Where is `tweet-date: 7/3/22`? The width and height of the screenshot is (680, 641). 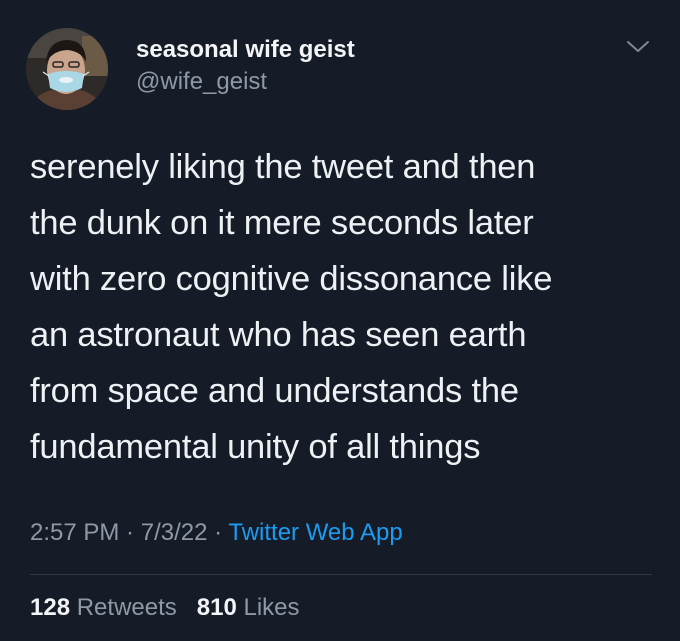
tweet-date: 7/3/22 is located at coordinates (174, 532).